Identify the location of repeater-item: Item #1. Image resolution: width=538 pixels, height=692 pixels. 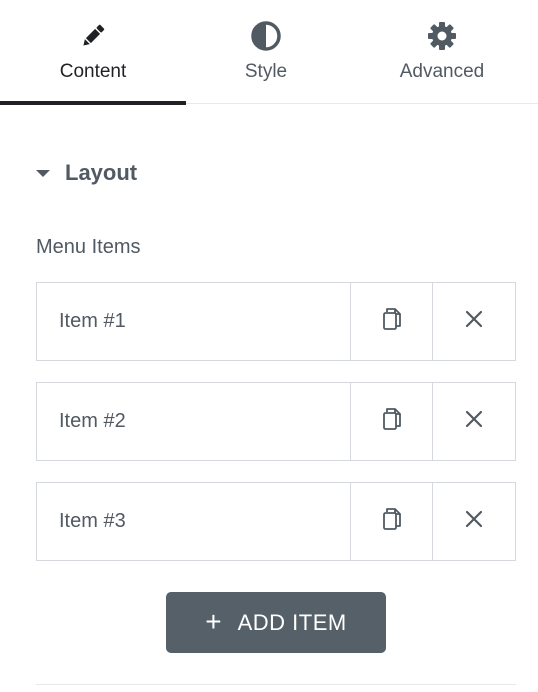
(276, 321).